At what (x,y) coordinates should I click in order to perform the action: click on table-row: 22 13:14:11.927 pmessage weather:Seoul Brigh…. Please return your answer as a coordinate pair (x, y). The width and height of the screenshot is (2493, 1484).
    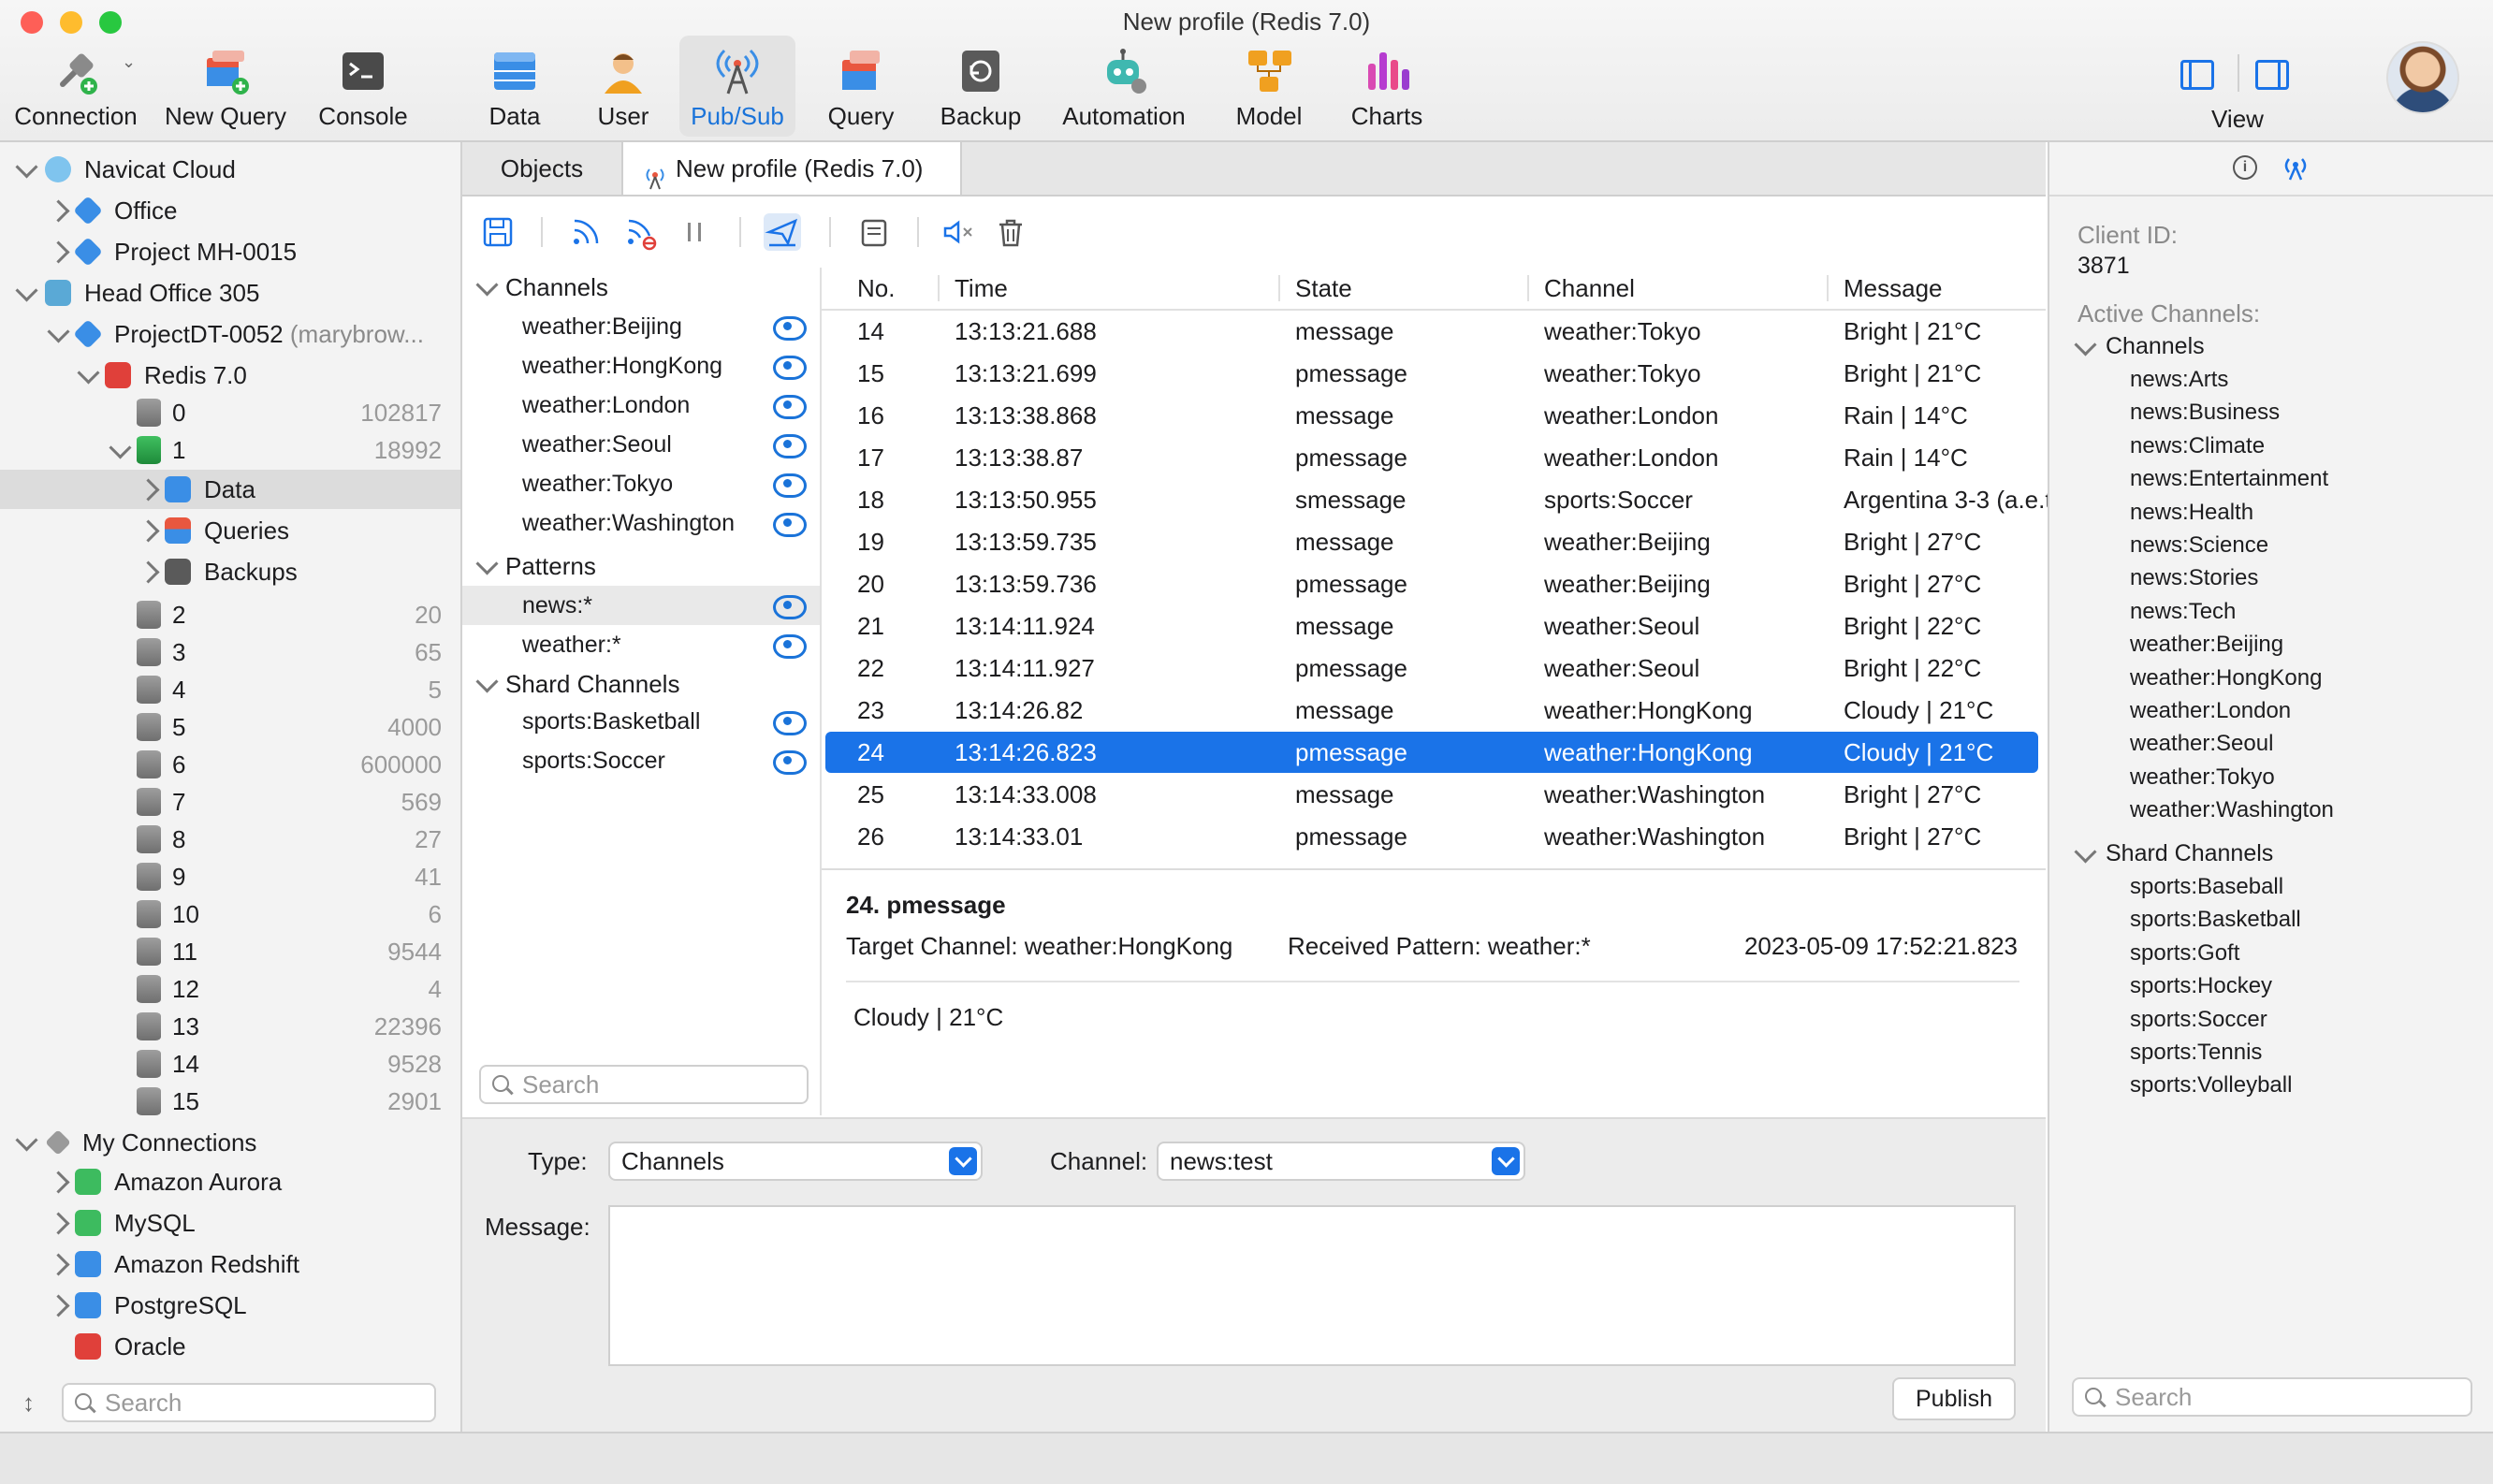
    Looking at the image, I should click on (1432, 668).